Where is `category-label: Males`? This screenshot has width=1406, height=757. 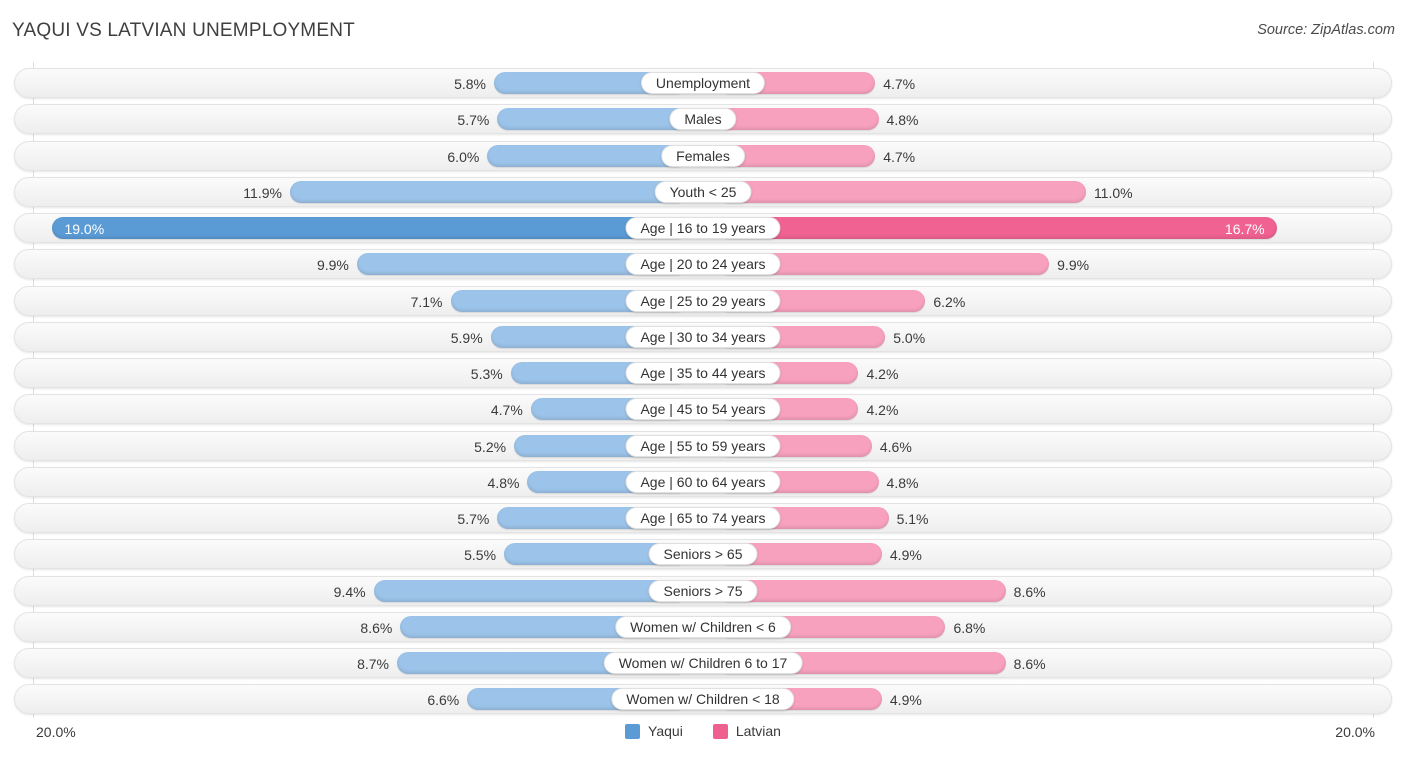
category-label: Males is located at coordinates (703, 119).